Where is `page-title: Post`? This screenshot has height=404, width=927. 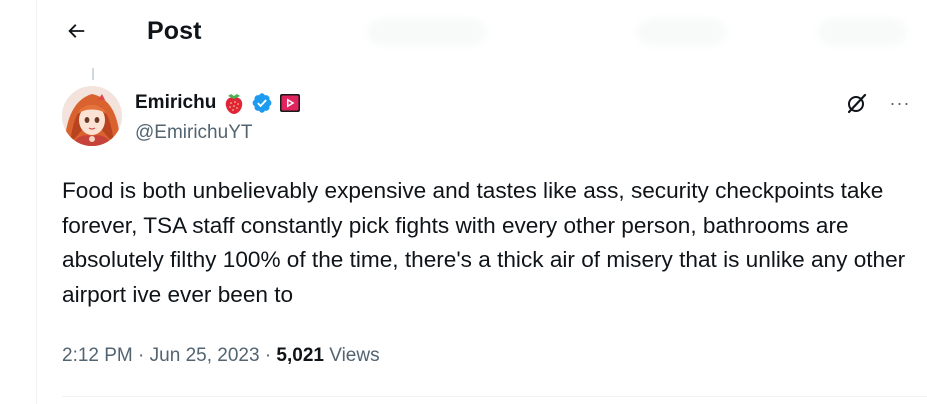 page-title: Post is located at coordinates (174, 31).